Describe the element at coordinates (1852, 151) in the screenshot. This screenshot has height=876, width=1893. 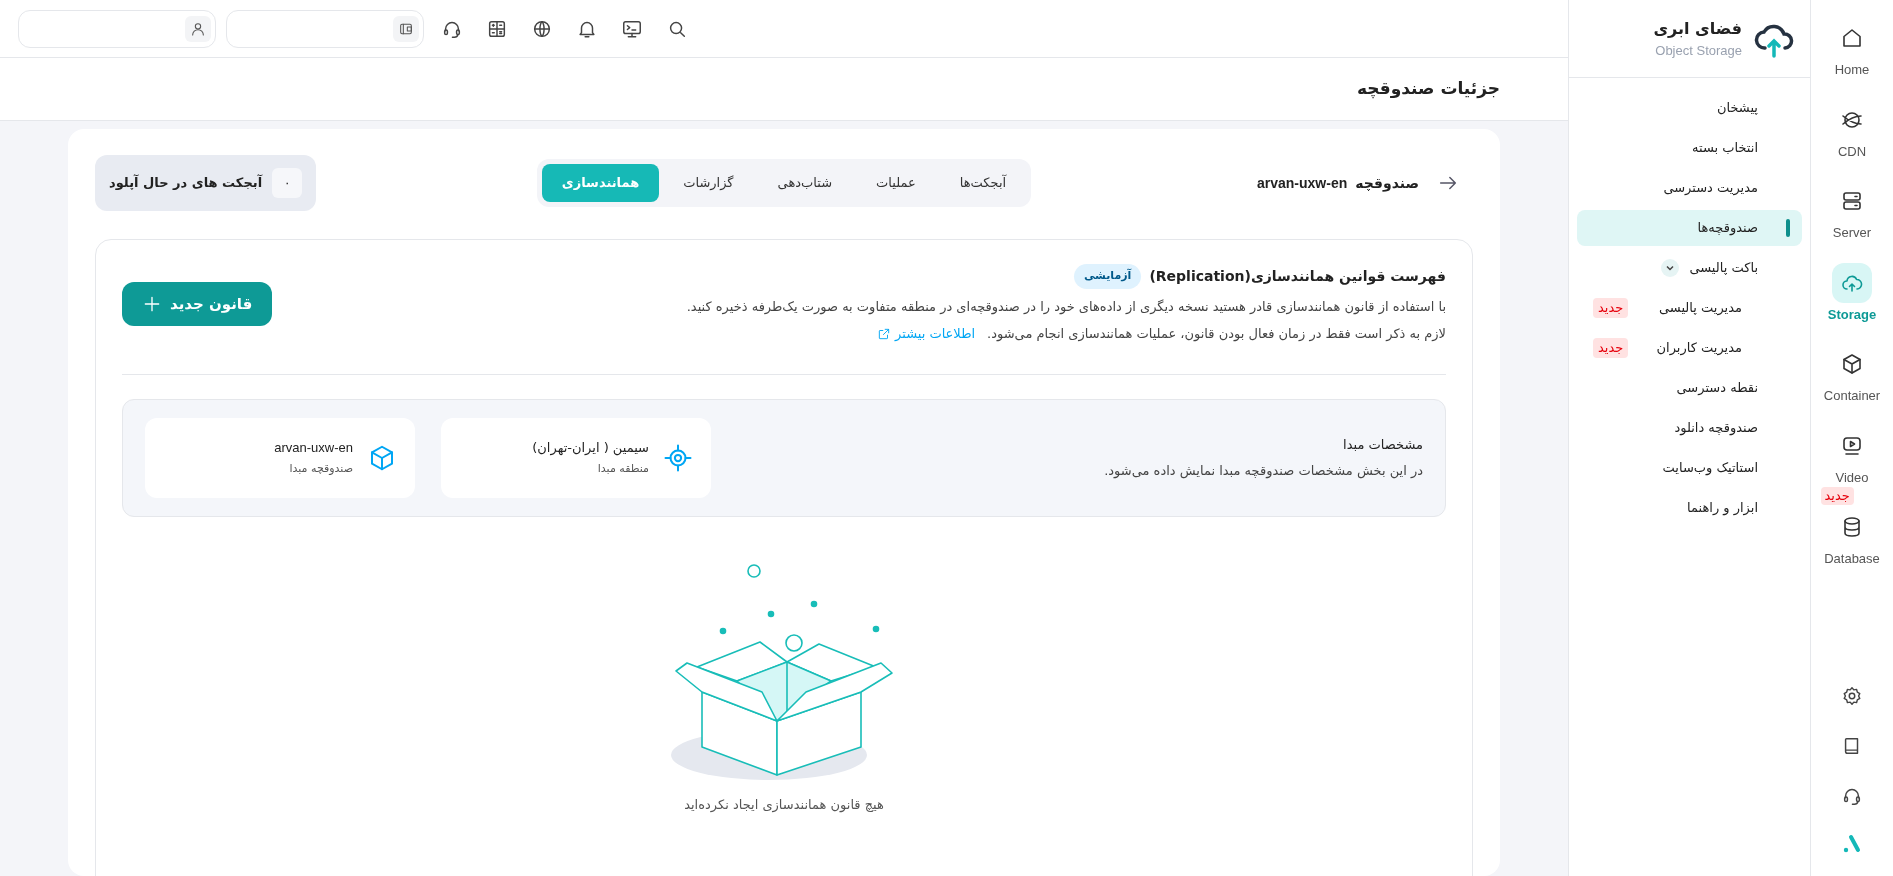
I see `rail-label: CDN` at that location.